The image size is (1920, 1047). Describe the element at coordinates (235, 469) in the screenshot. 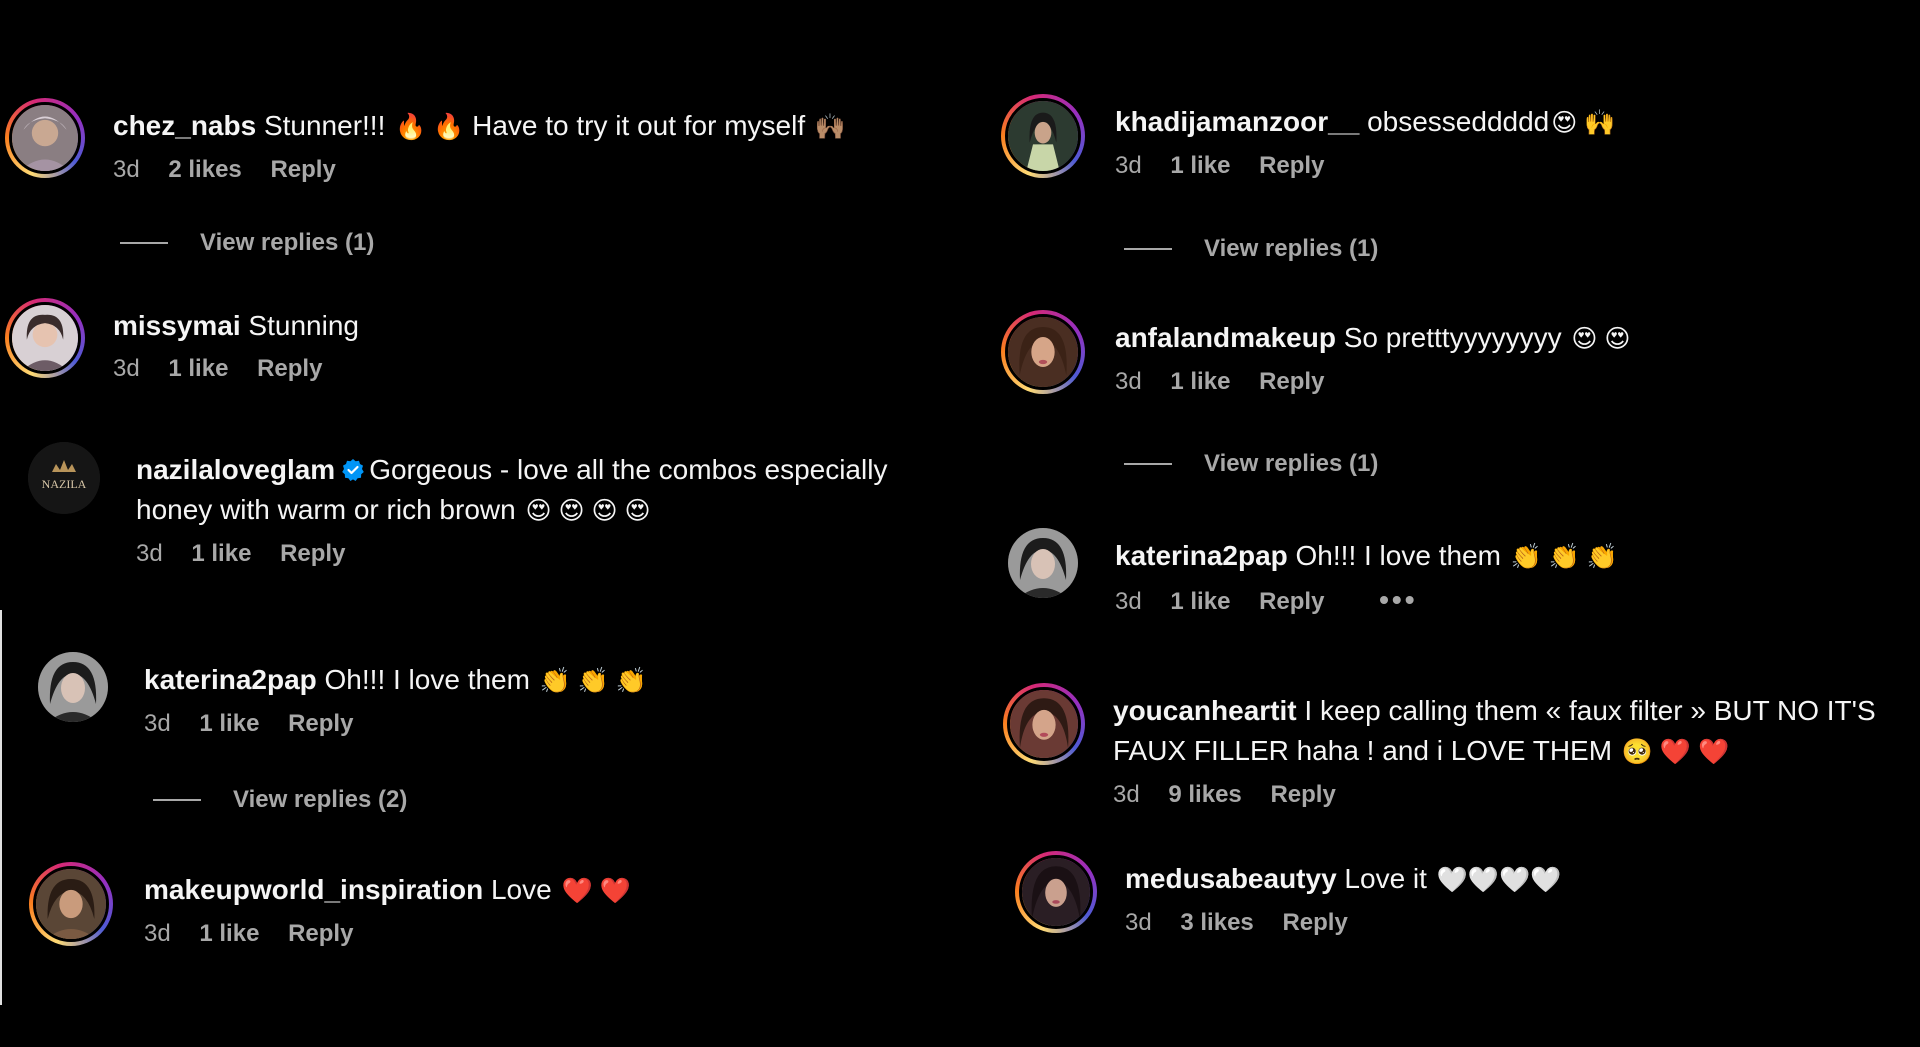

I see `comment-username: nazilaloveglam` at that location.